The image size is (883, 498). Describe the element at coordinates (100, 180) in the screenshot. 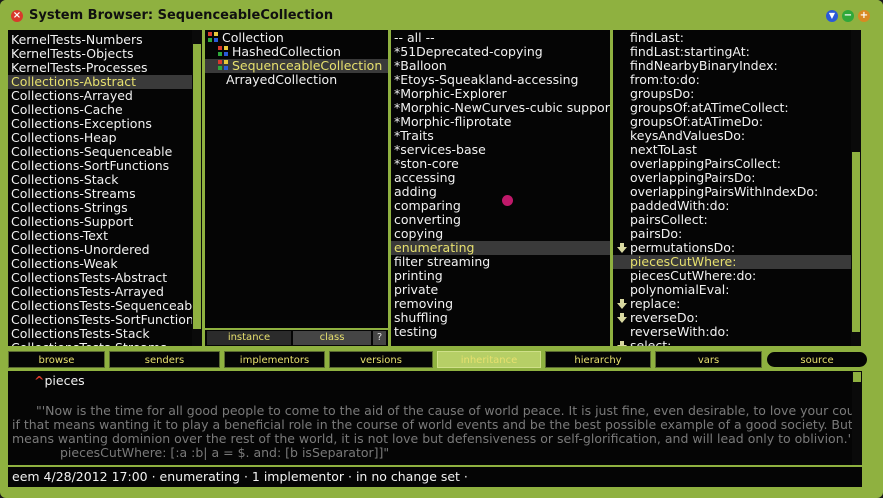

I see `category-item: Collections-Stack` at that location.